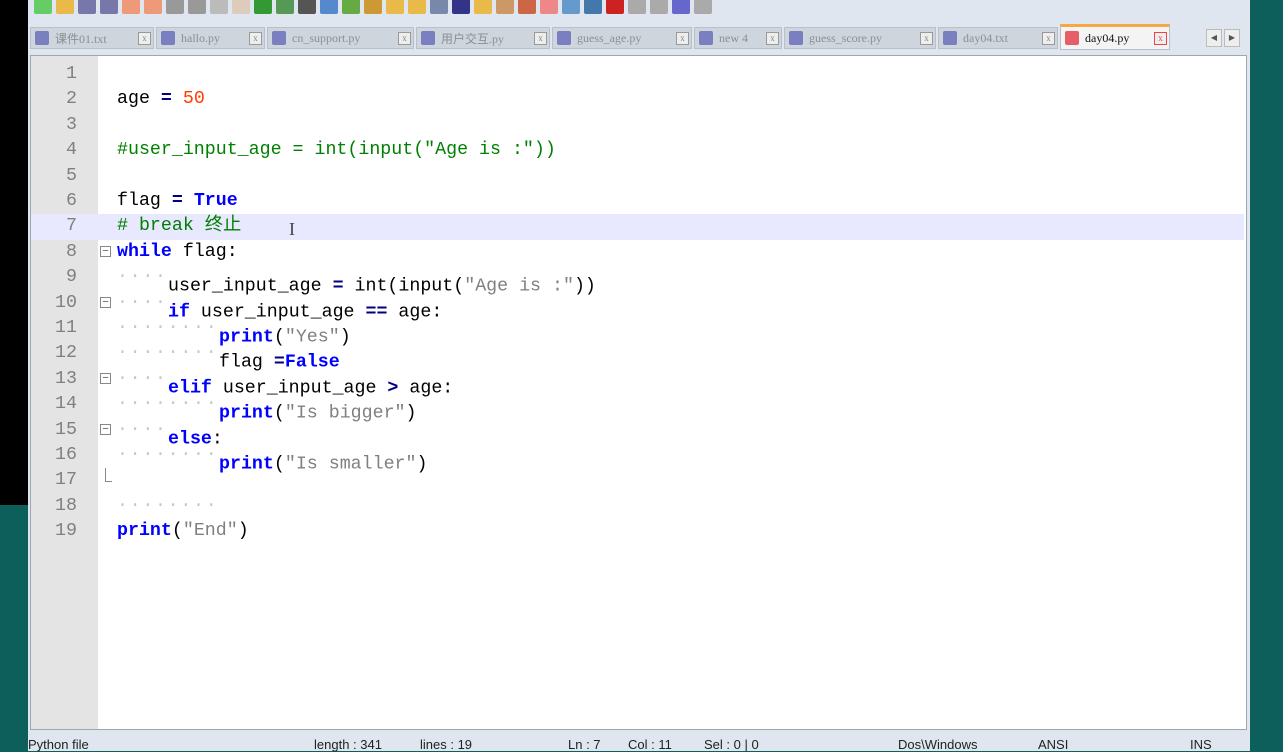  Describe the element at coordinates (1107, 37) in the screenshot. I see `tab-label: day04.py` at that location.